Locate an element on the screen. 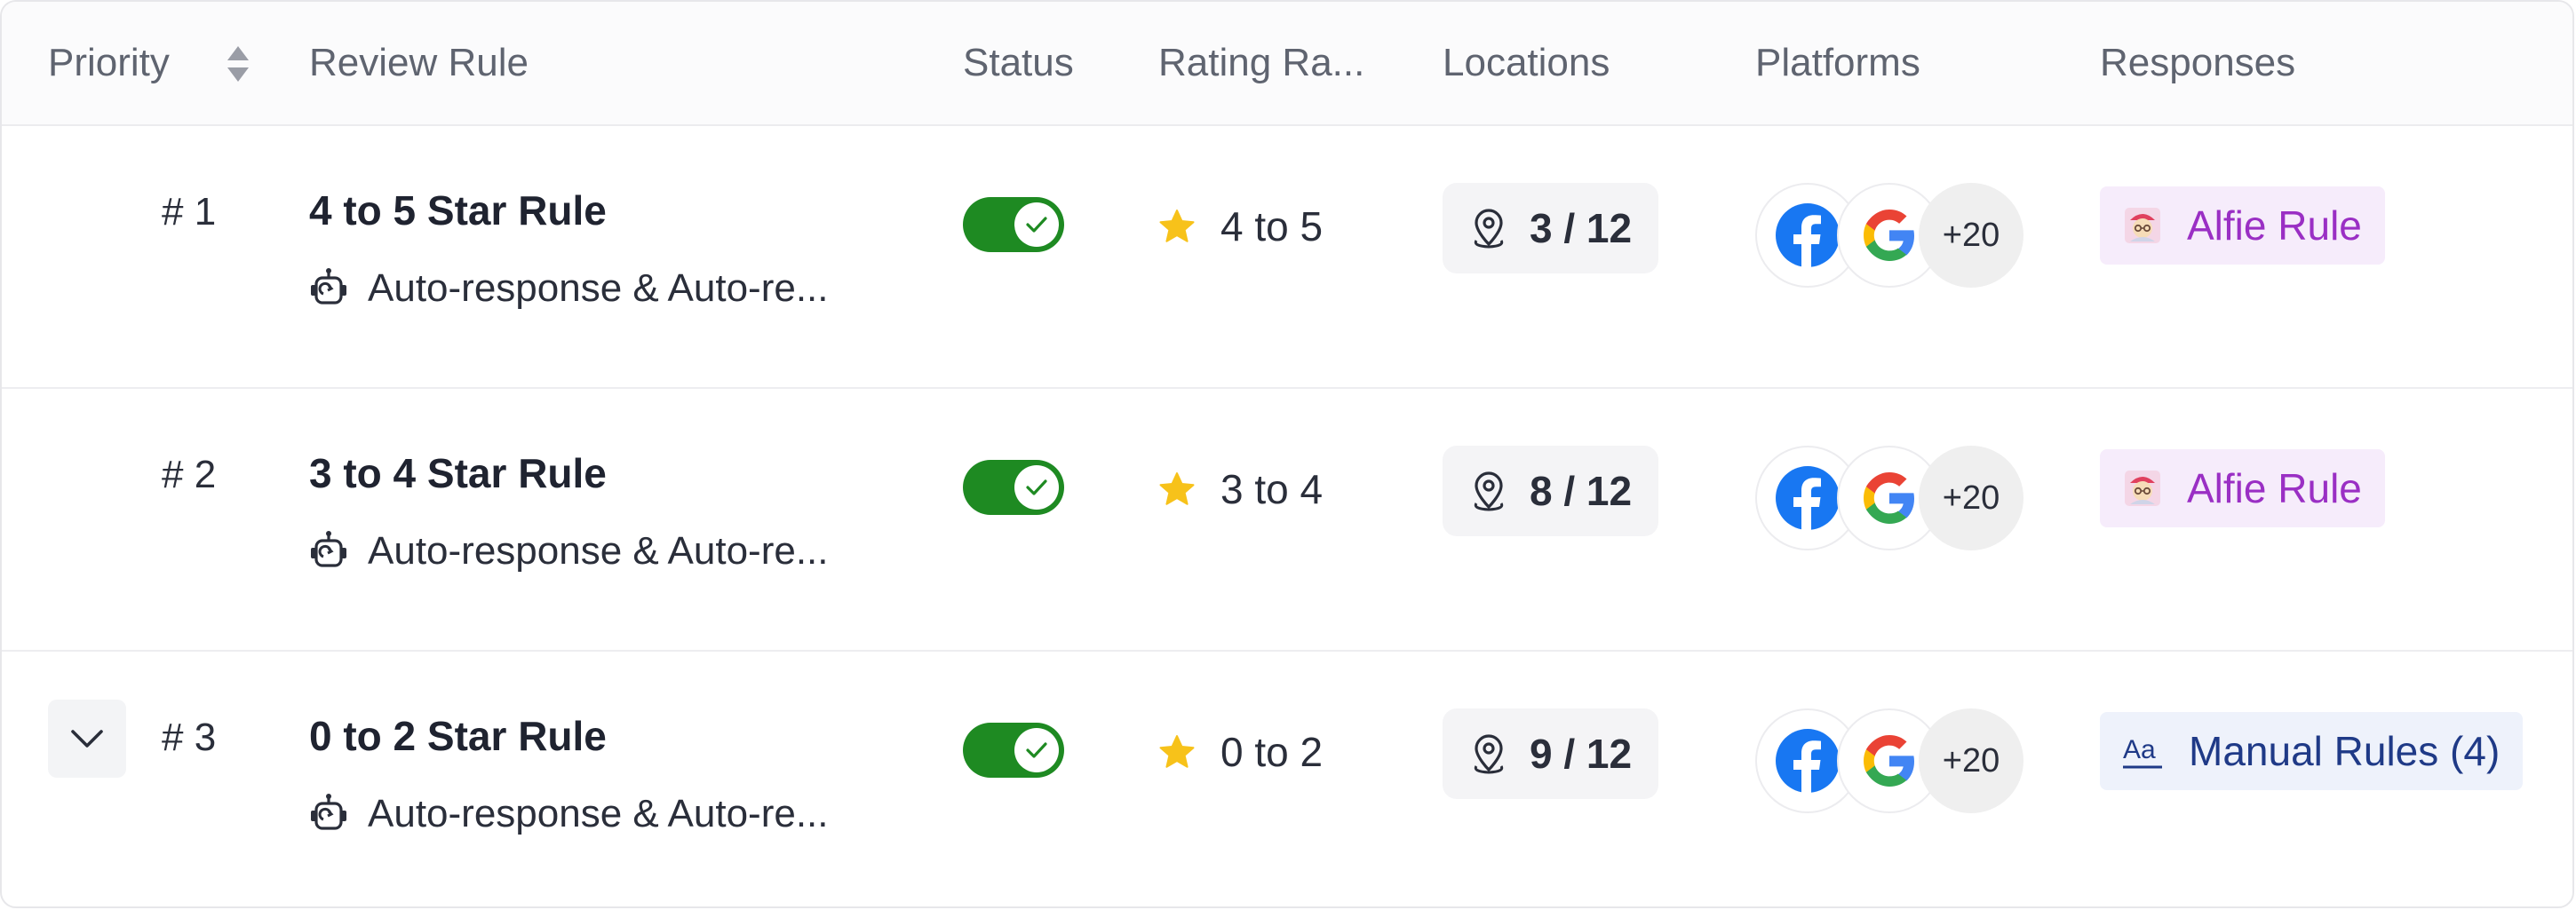  locations-pill: 3 / 12 is located at coordinates (1551, 228).